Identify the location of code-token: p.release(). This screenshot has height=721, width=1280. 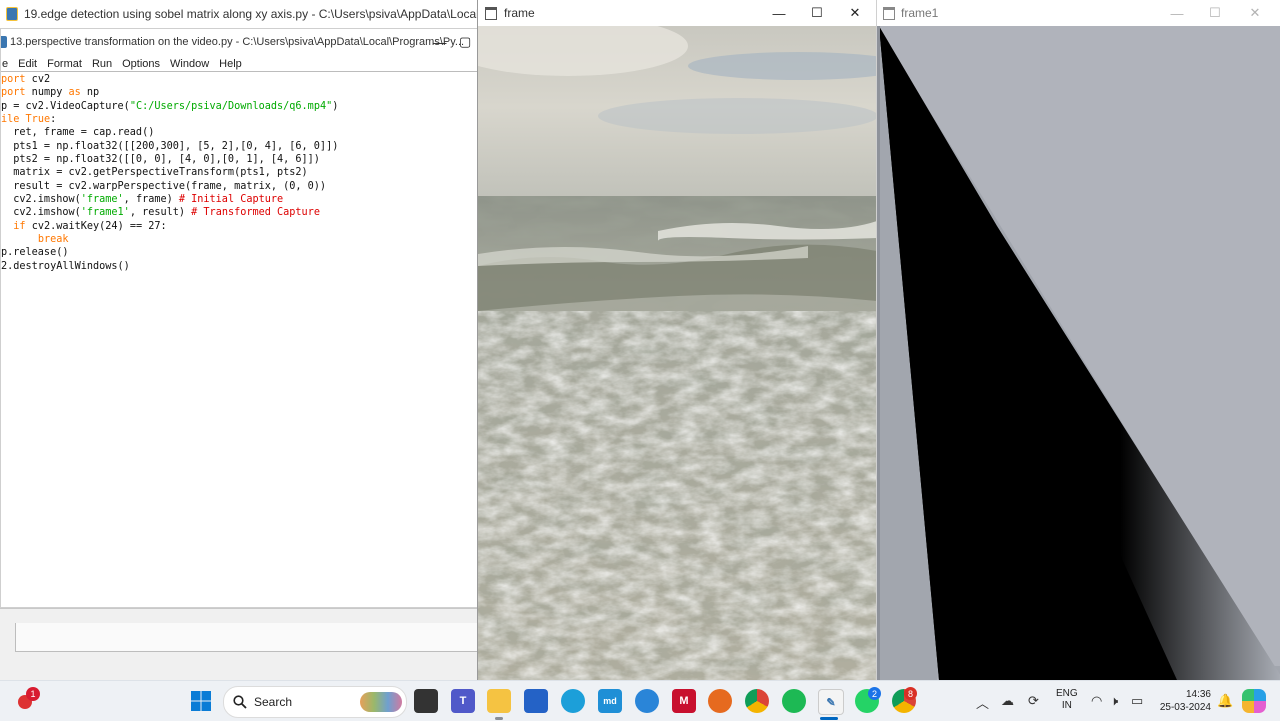
(35, 253).